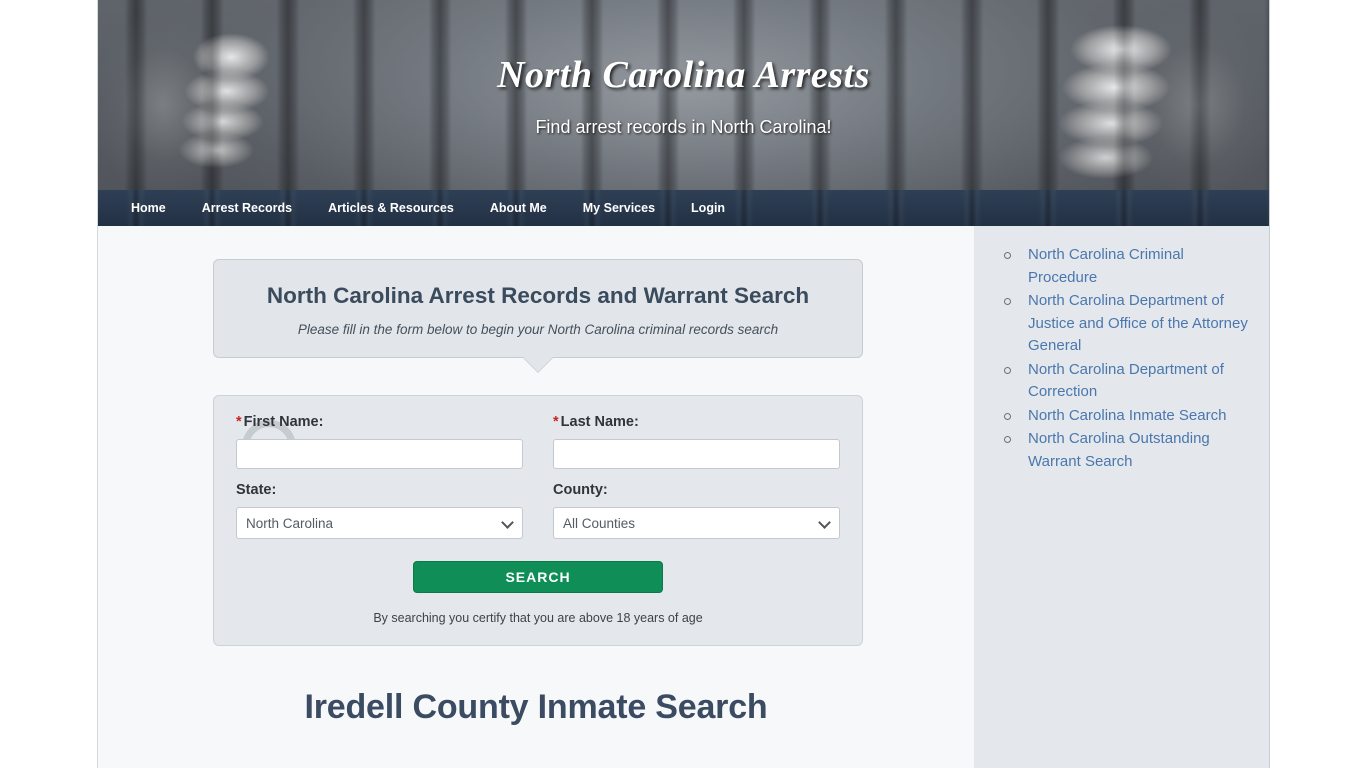  What do you see at coordinates (599, 422) in the screenshot?
I see `last-name-label-text: Last Name:` at bounding box center [599, 422].